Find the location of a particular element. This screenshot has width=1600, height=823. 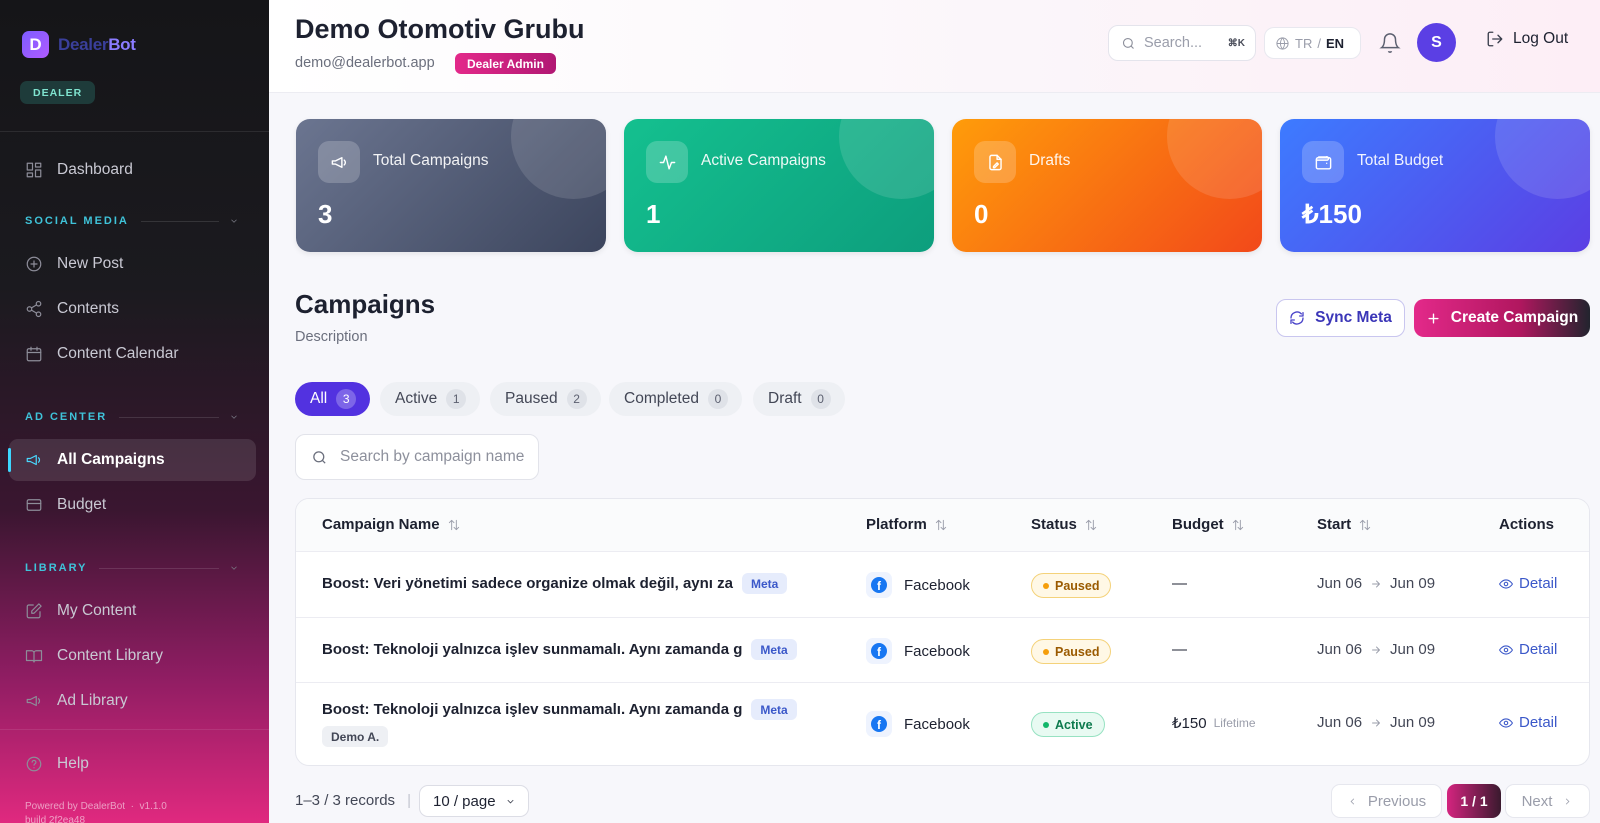

tab-label: Completed is located at coordinates (661, 398).